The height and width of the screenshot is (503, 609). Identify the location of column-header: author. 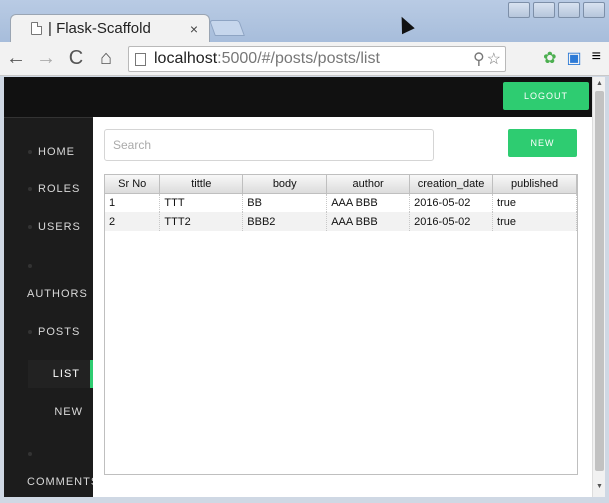
(368, 184).